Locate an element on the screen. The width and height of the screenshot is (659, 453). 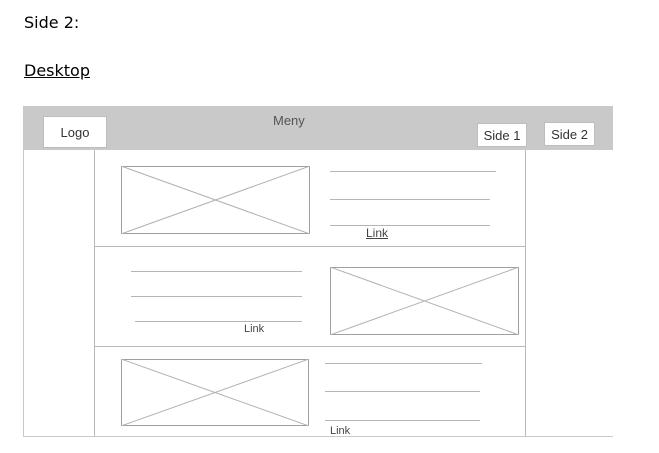
logo: Logo is located at coordinates (75, 132).